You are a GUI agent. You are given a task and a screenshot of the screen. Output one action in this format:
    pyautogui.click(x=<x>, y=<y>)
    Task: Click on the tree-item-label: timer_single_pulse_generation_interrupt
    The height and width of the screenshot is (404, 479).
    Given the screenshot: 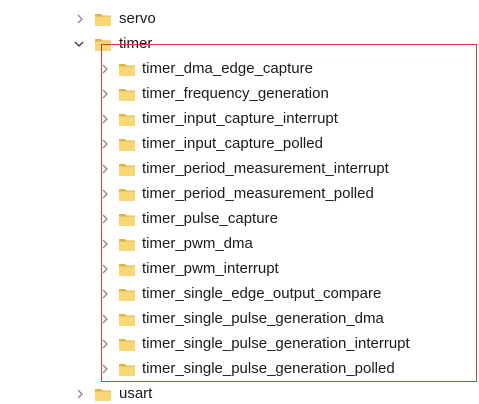 What is the action you would take?
    pyautogui.click(x=276, y=343)
    